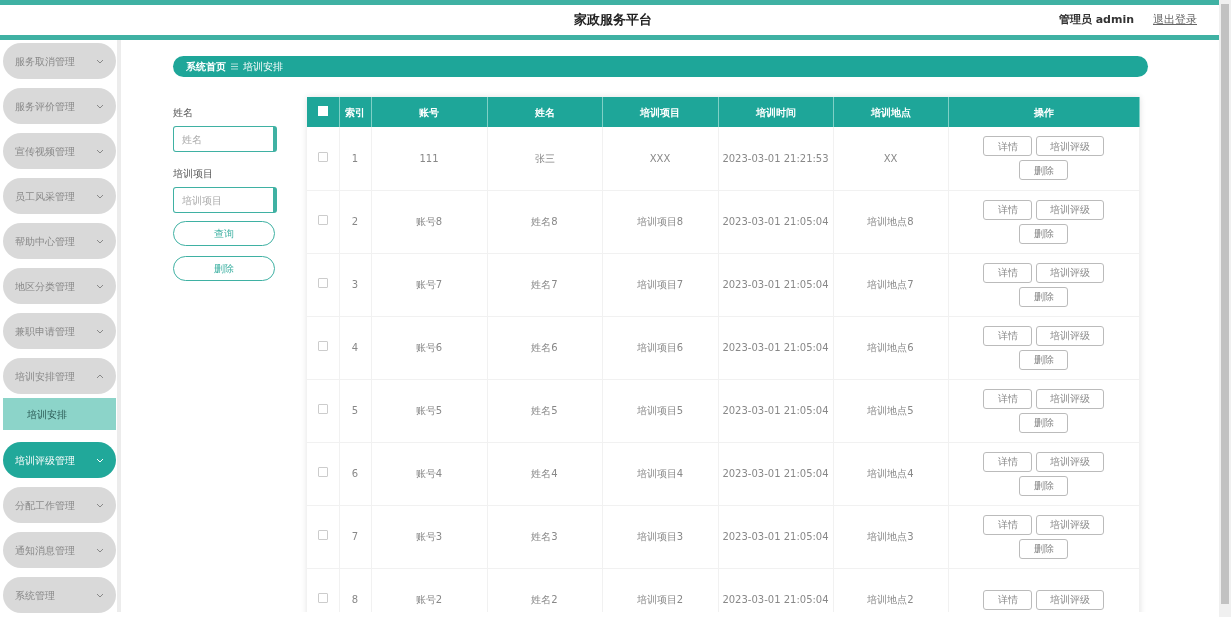  I want to click on table-cell: 账号6, so click(429, 347).